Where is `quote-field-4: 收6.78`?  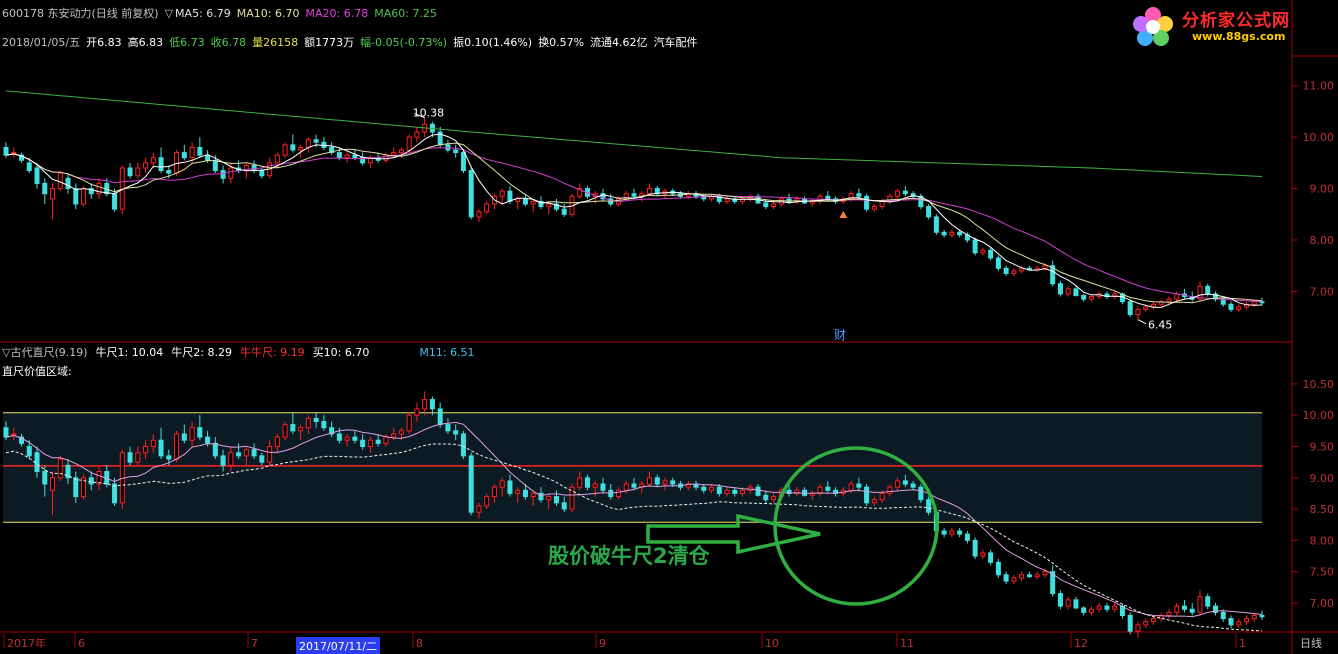
quote-field-4: 收6.78 is located at coordinates (228, 42).